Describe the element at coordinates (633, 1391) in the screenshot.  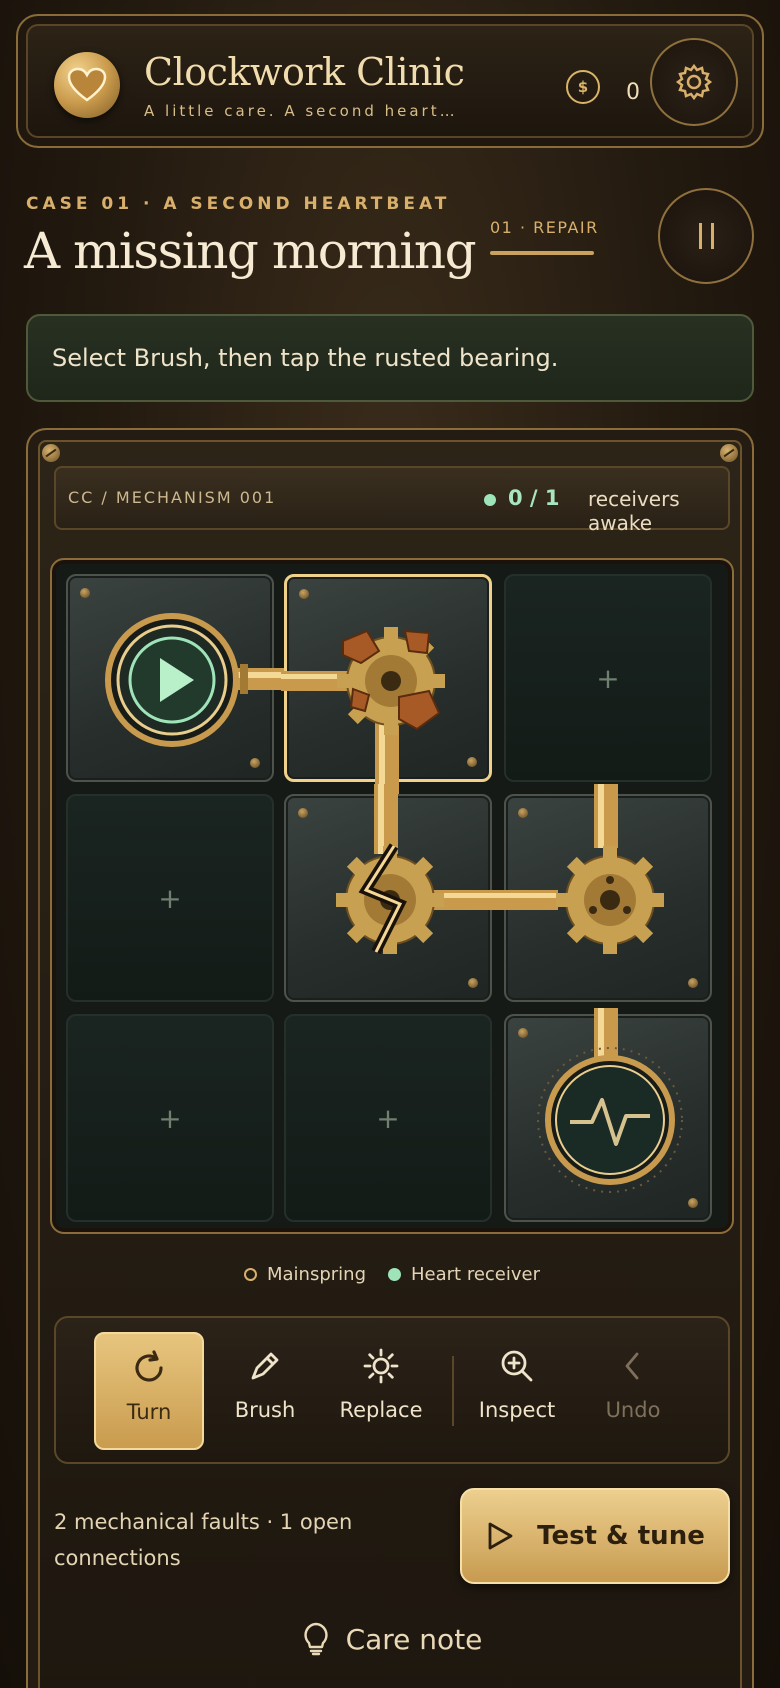
I see `tool-undo-button: Undo` at that location.